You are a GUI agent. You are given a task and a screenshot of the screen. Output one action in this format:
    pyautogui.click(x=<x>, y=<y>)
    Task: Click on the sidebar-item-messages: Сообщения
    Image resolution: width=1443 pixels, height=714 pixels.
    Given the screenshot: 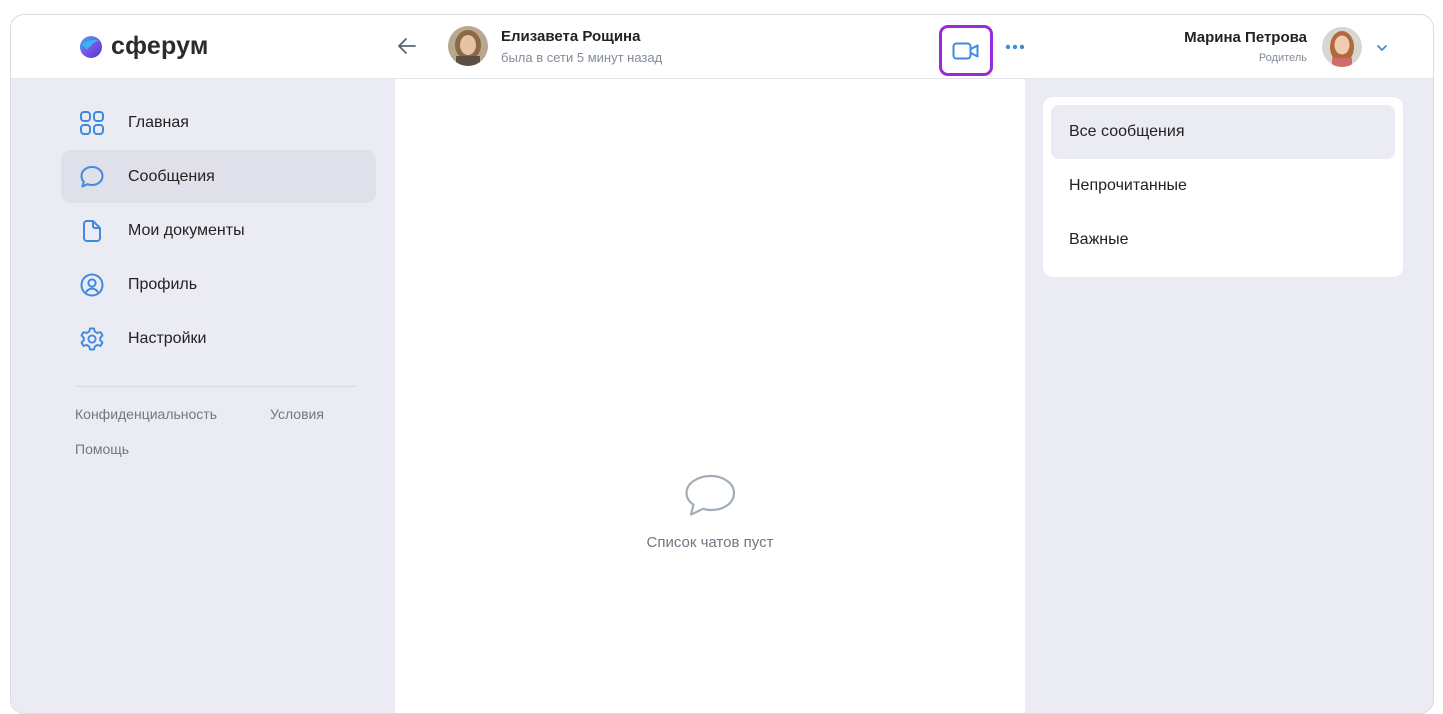 What is the action you would take?
    pyautogui.click(x=218, y=176)
    